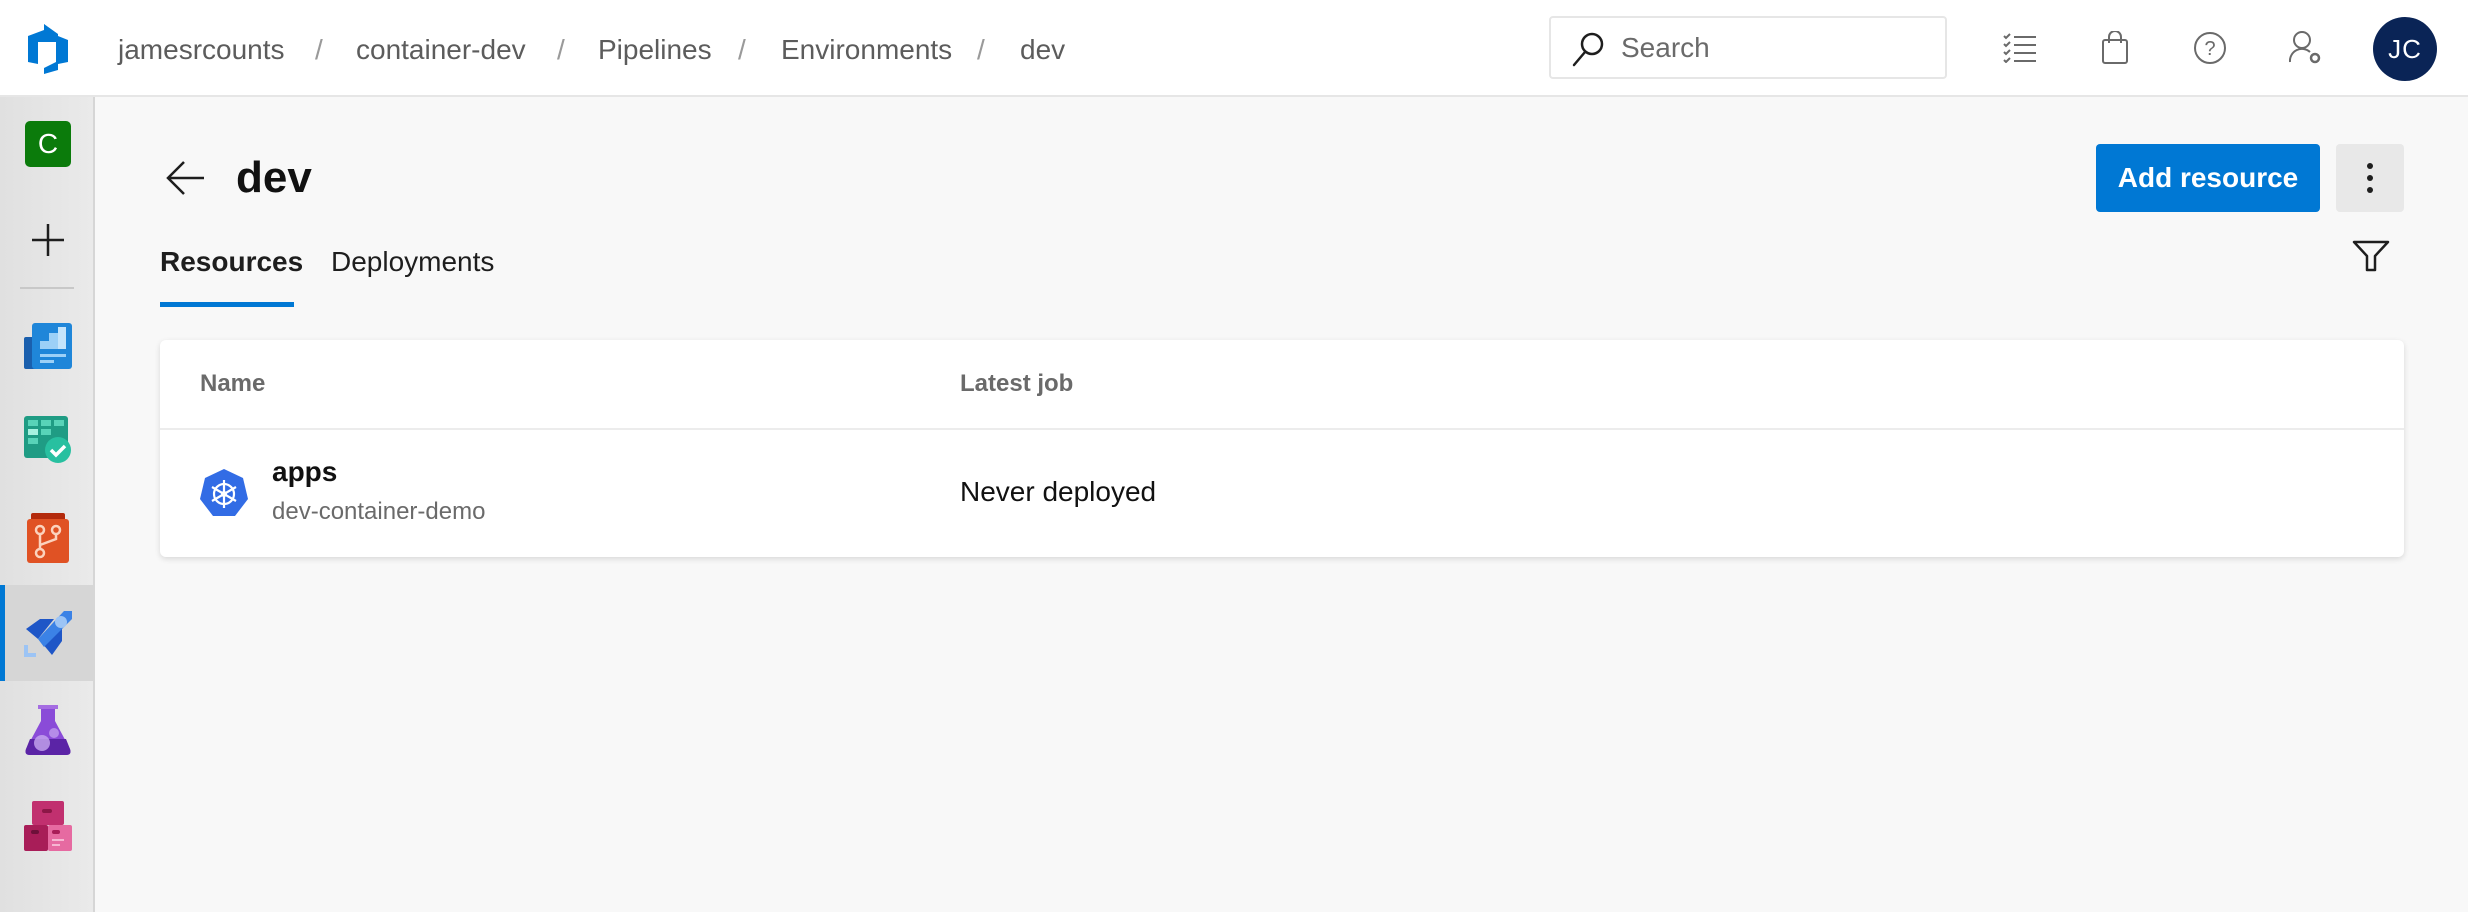  I want to click on overview-icon, so click(47, 346).